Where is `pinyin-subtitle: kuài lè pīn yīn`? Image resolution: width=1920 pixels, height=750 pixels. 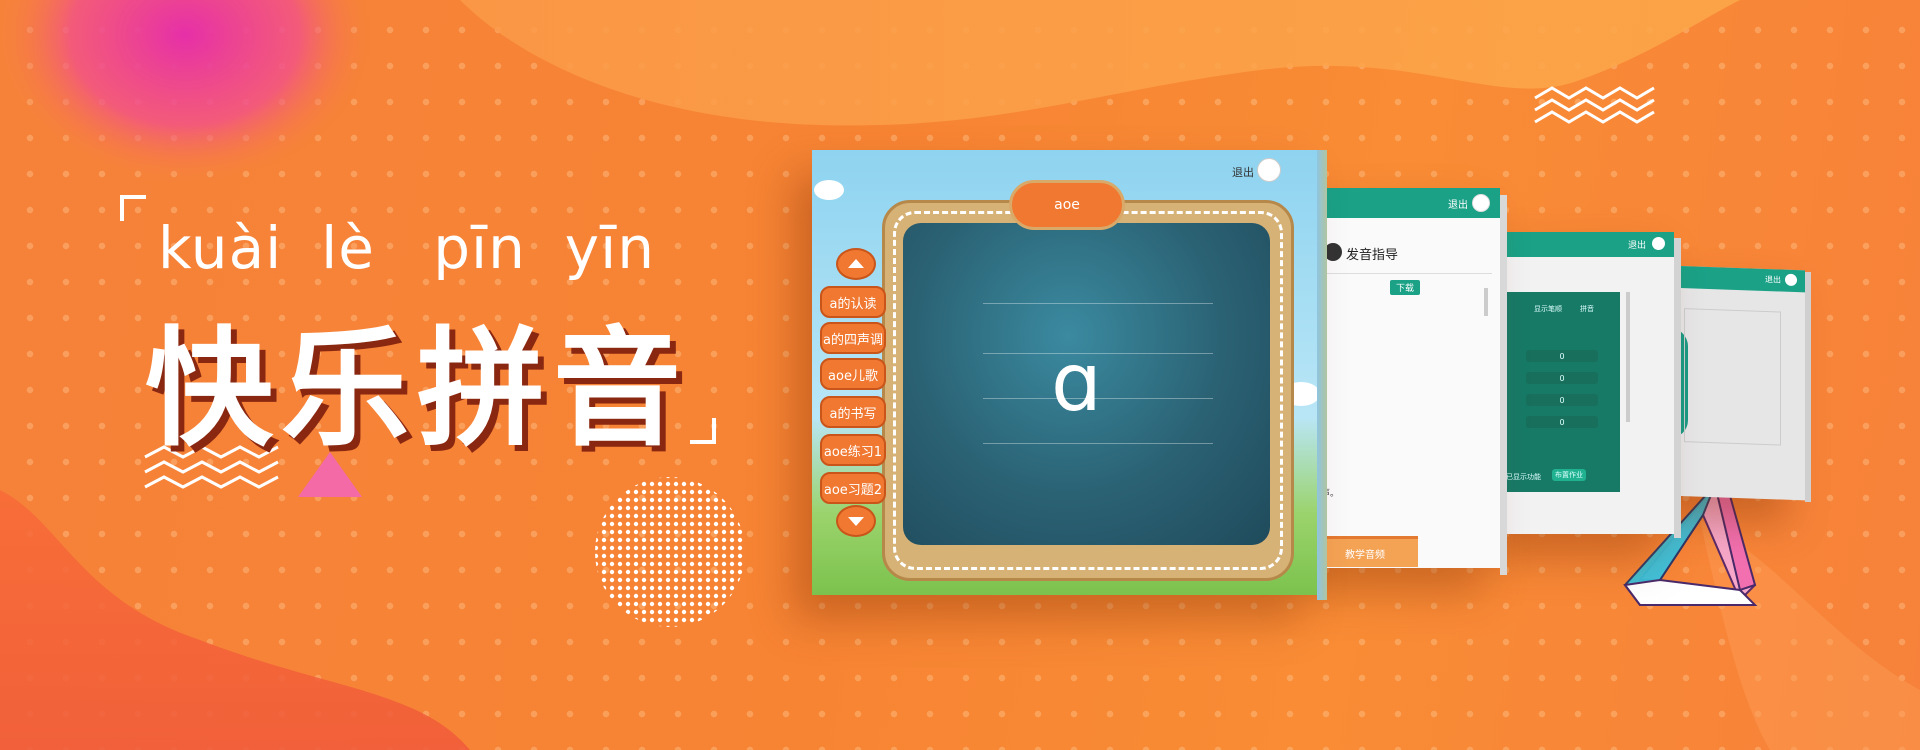
pinyin-subtitle: kuài lè pīn yīn is located at coordinates (406, 248).